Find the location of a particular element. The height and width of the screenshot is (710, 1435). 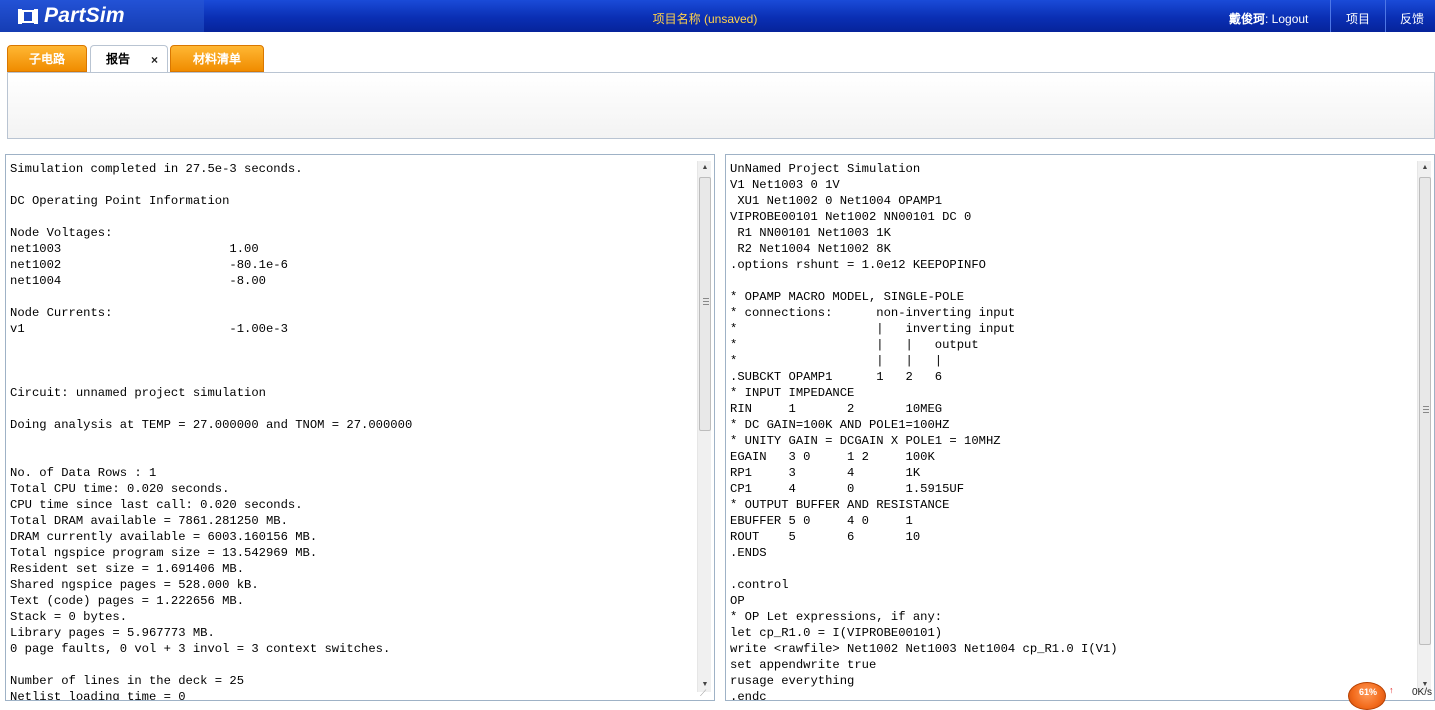

tab-bill-of-materials: 材料清单 is located at coordinates (217, 58).